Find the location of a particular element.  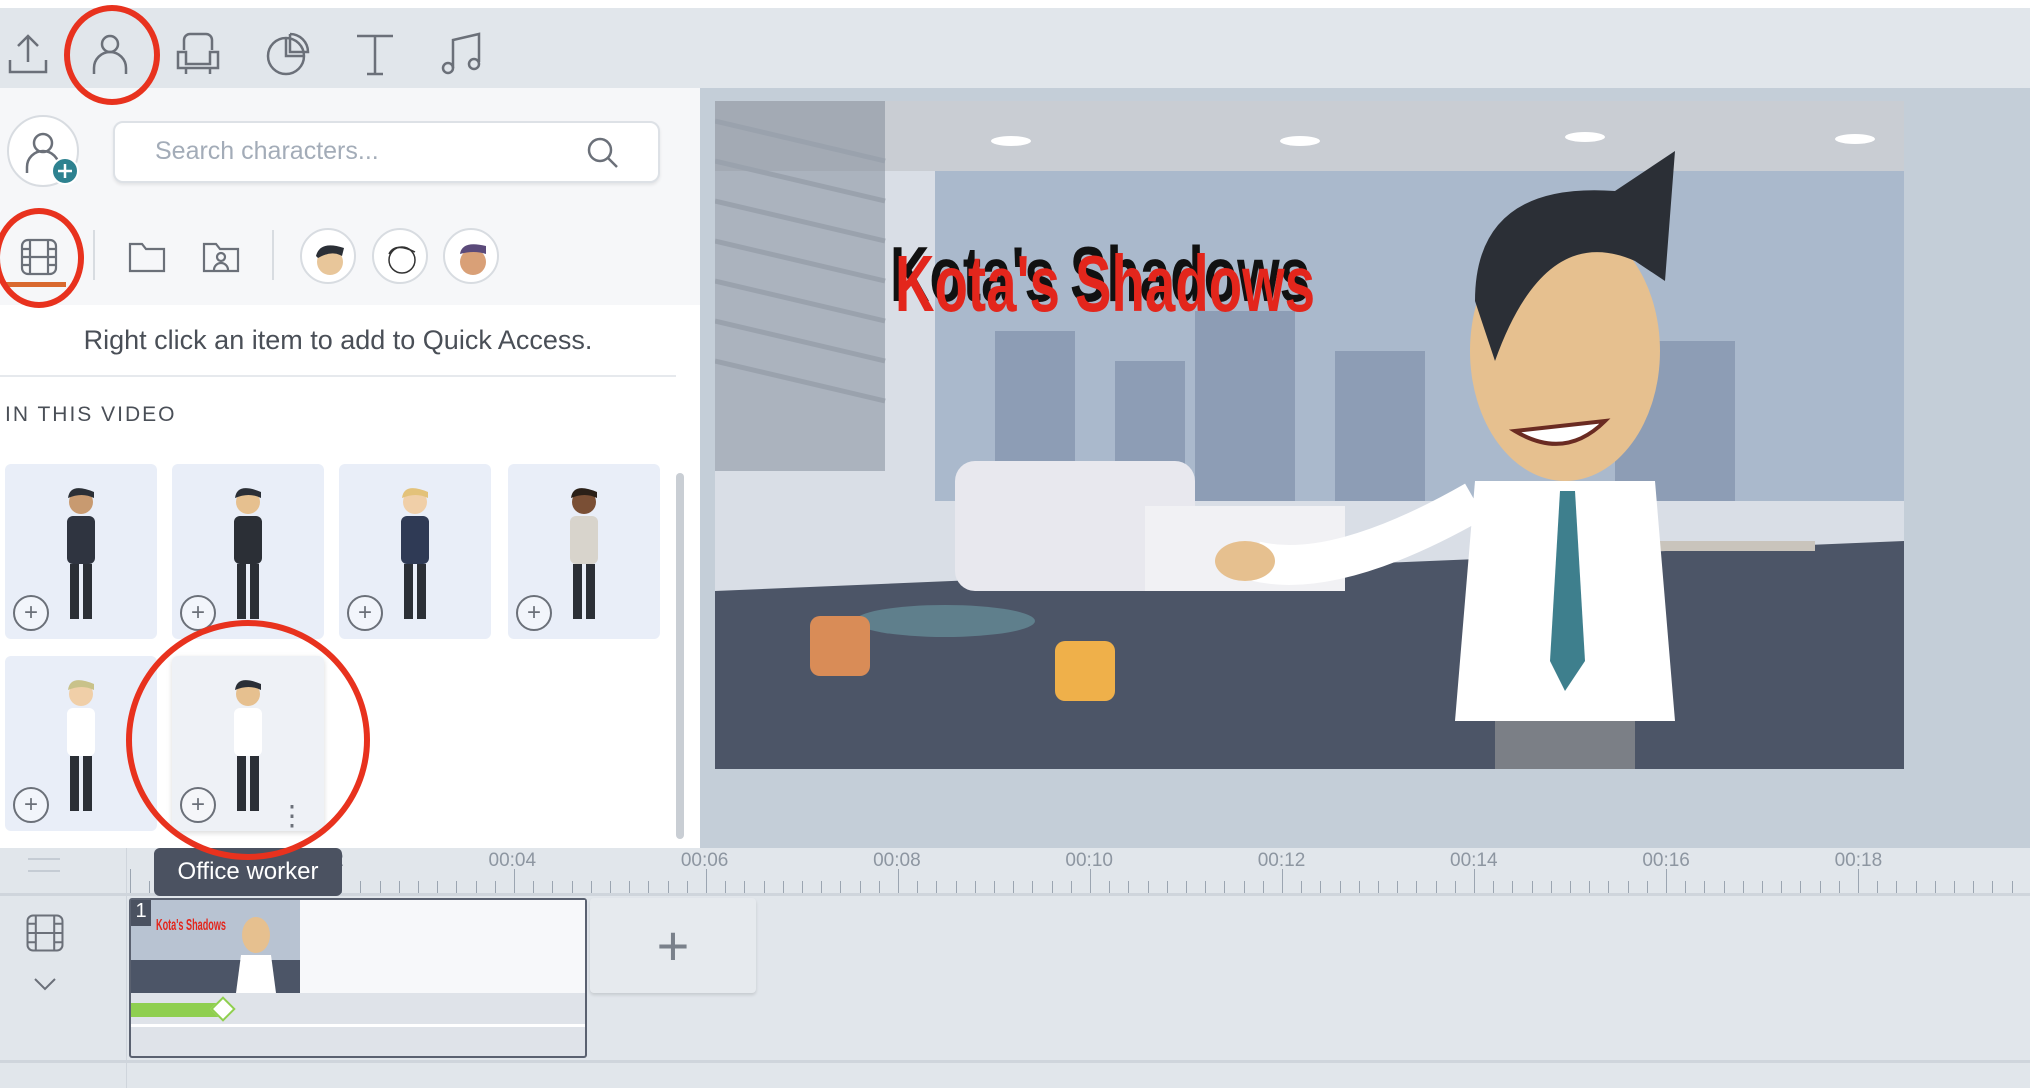

search-box is located at coordinates (386, 152).